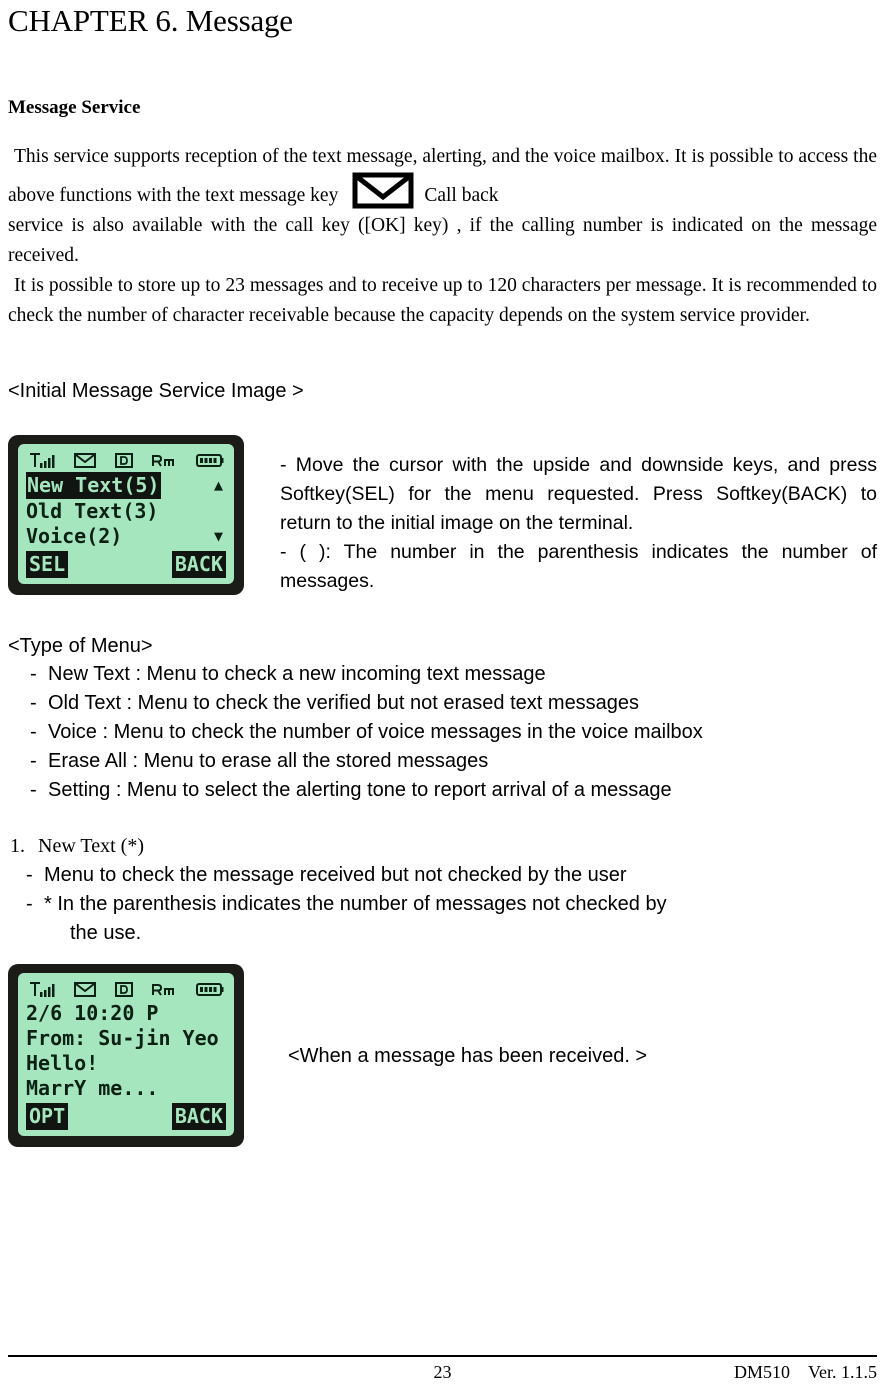  I want to click on lcd-menu-softkeys: SEL BACK, so click(126, 564).